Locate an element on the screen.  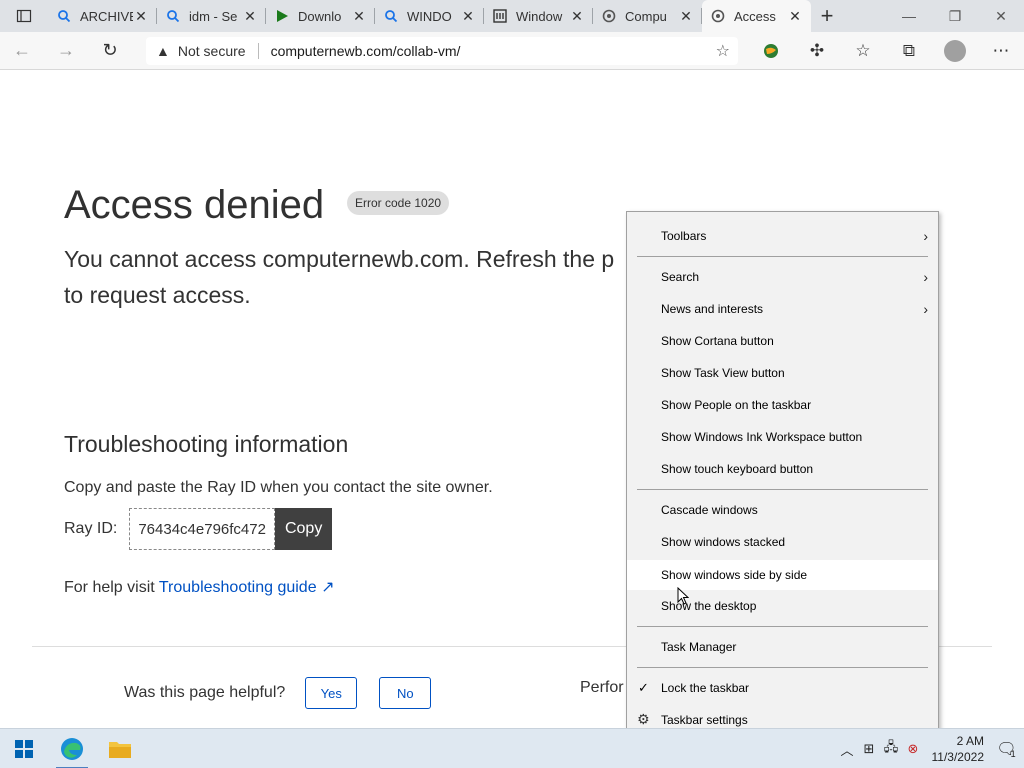
close-window-button: ✕ is located at coordinates (1001, 16).